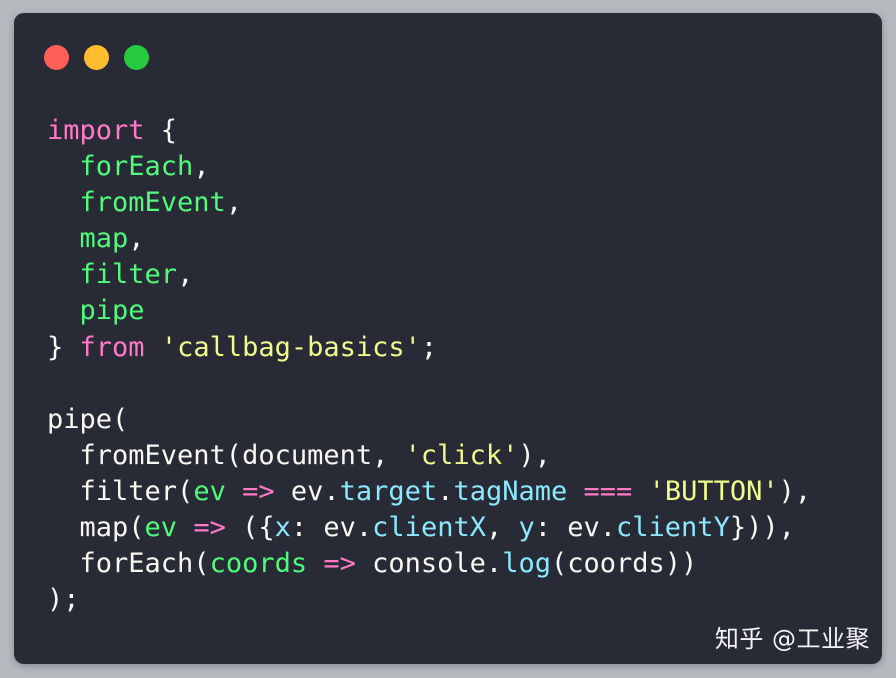 The image size is (896, 678). What do you see at coordinates (510, 491) in the screenshot?
I see `code-token: tagName` at bounding box center [510, 491].